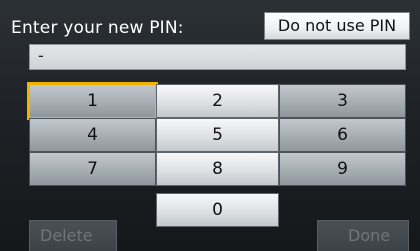 This screenshot has width=420, height=251. I want to click on key-0: 0, so click(217, 210).